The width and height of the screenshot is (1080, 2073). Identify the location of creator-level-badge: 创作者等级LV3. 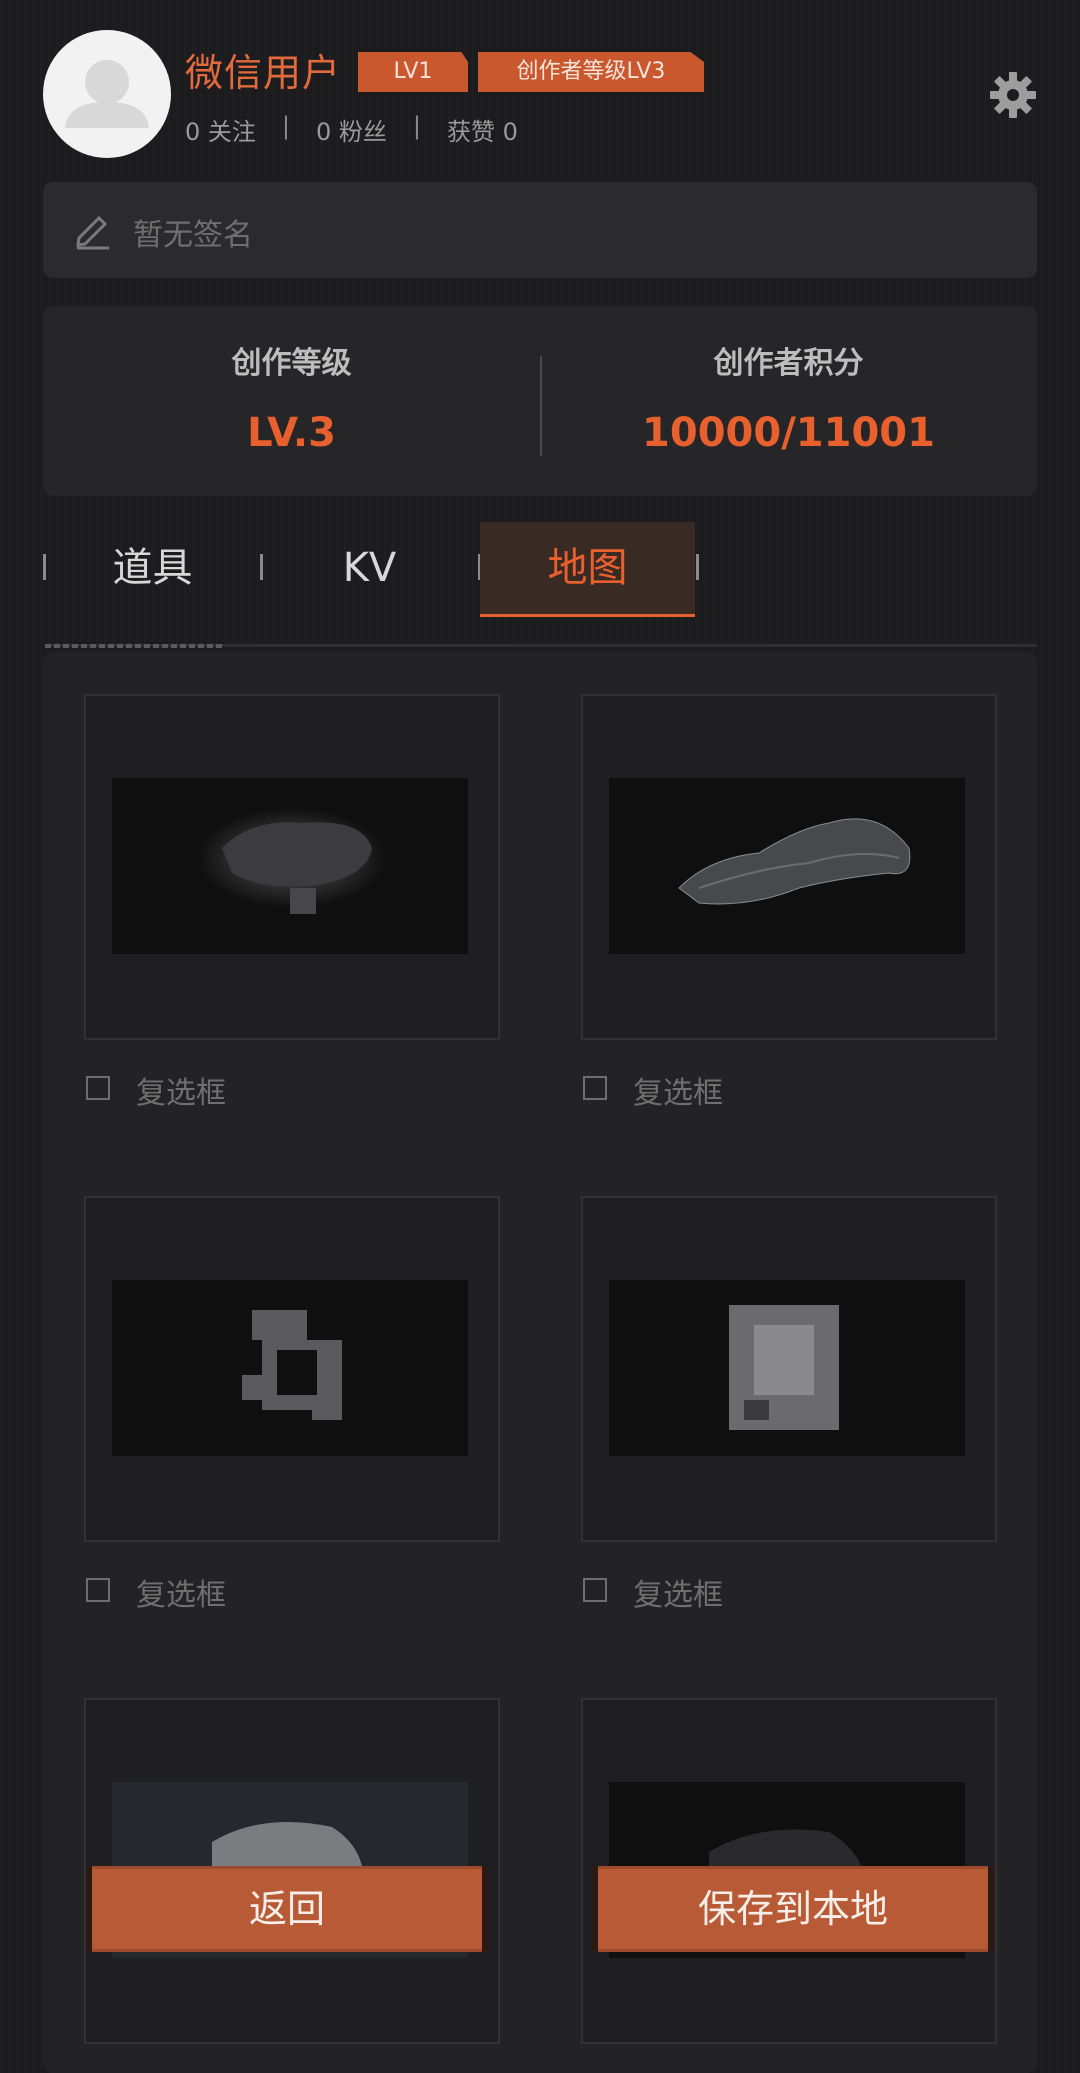
(591, 72).